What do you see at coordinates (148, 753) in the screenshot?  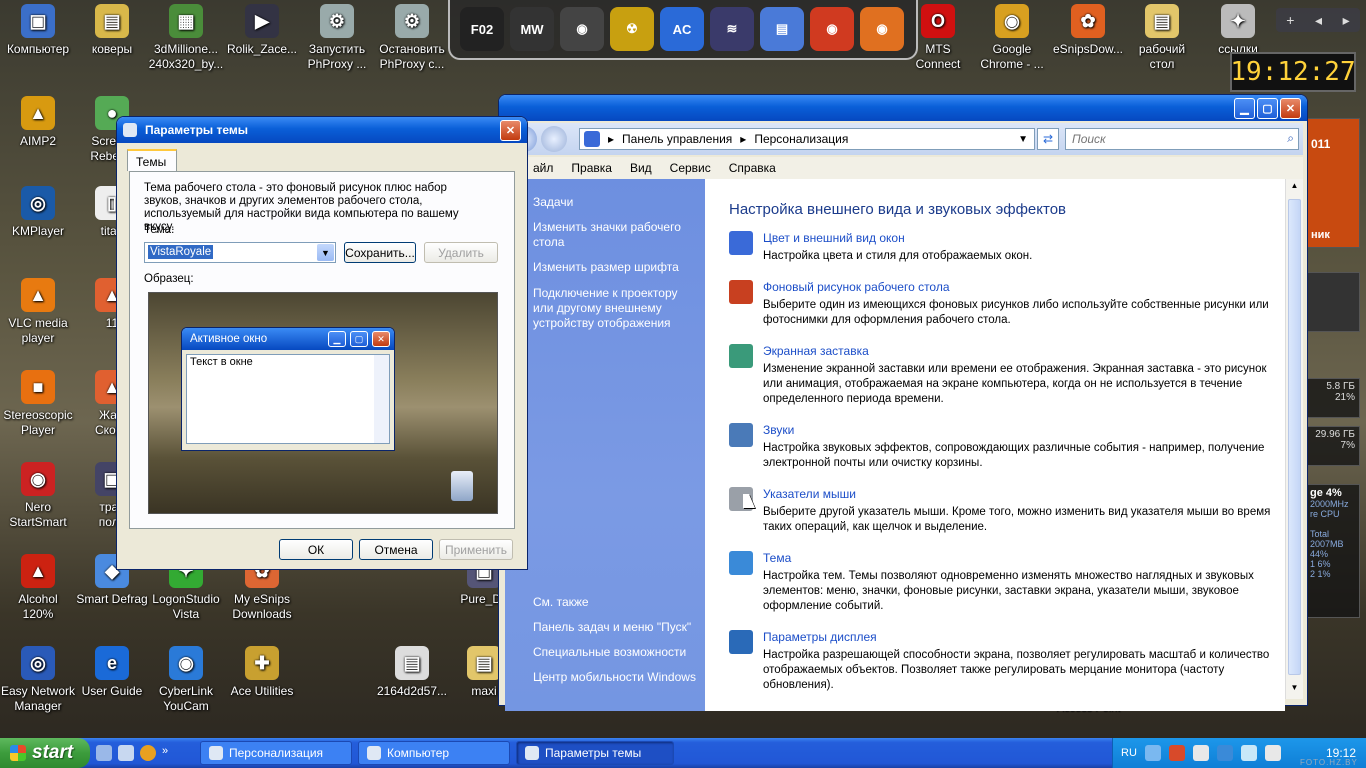 I see `aimp-icon` at bounding box center [148, 753].